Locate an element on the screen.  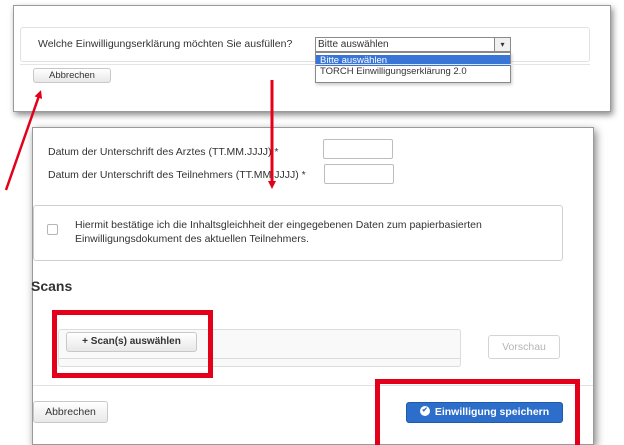
arrow-up-left is located at coordinates (23, 140).